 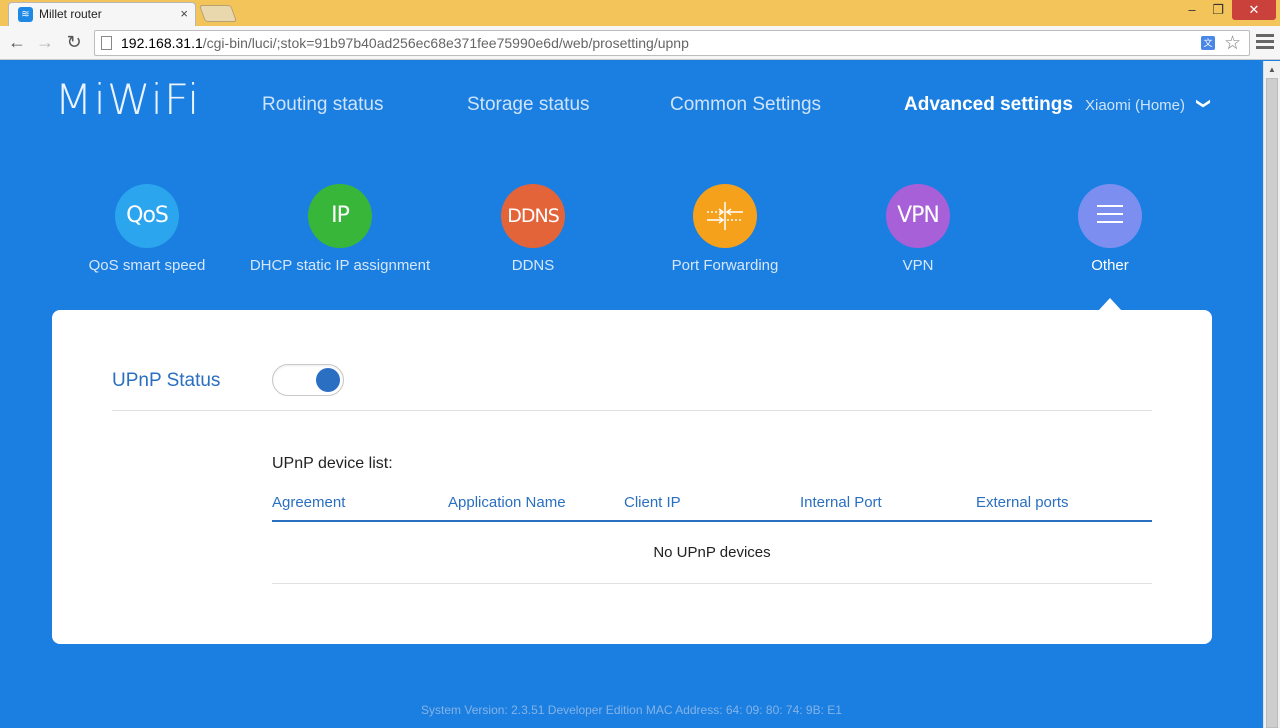 I want to click on divider, so click(x=632, y=410).